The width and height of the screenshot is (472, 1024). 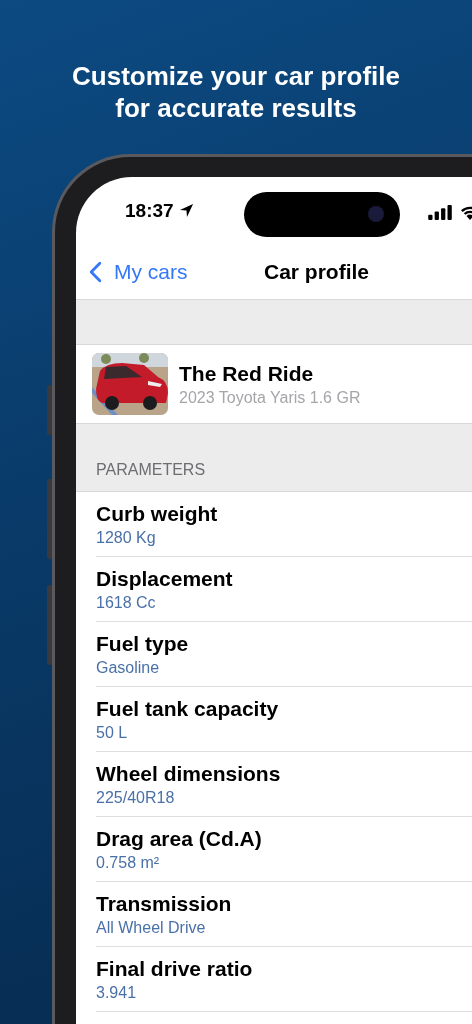 What do you see at coordinates (284, 914) in the screenshot?
I see `parameter-row: Transmission All Wheel Drive` at bounding box center [284, 914].